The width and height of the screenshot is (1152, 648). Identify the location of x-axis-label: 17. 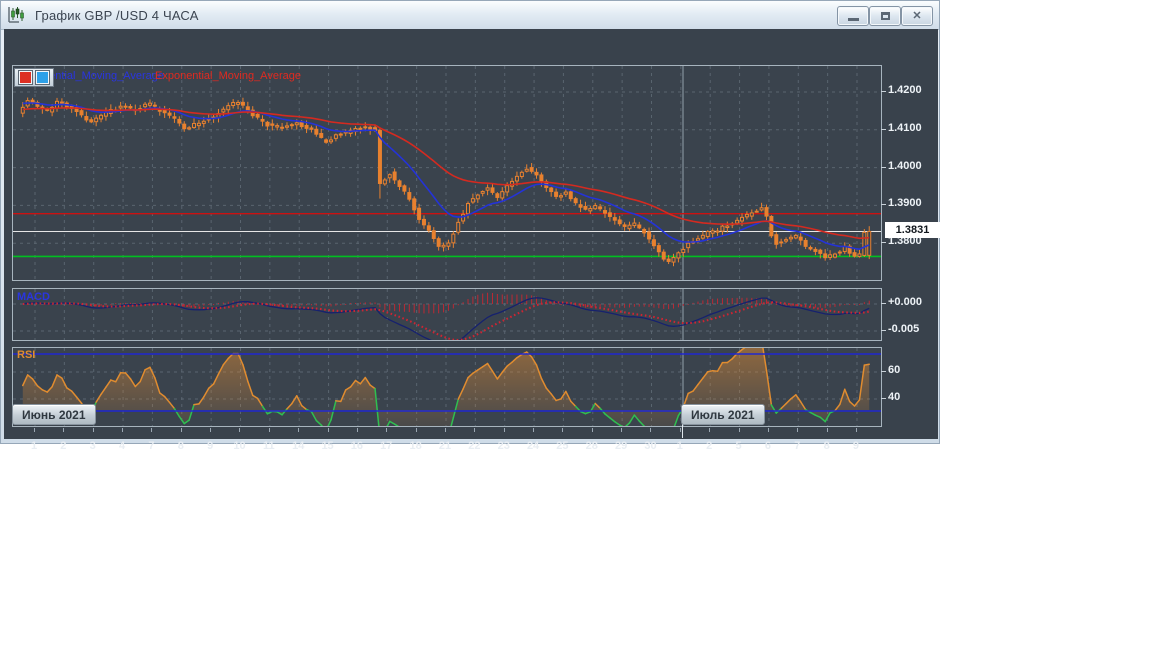
(386, 446).